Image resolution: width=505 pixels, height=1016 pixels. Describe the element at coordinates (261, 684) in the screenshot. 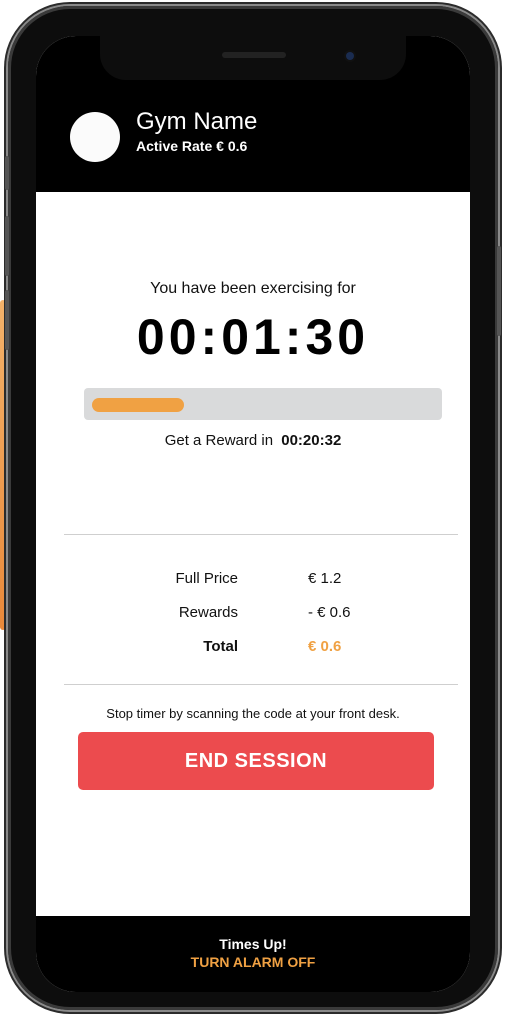

I see `divider-bottom` at that location.